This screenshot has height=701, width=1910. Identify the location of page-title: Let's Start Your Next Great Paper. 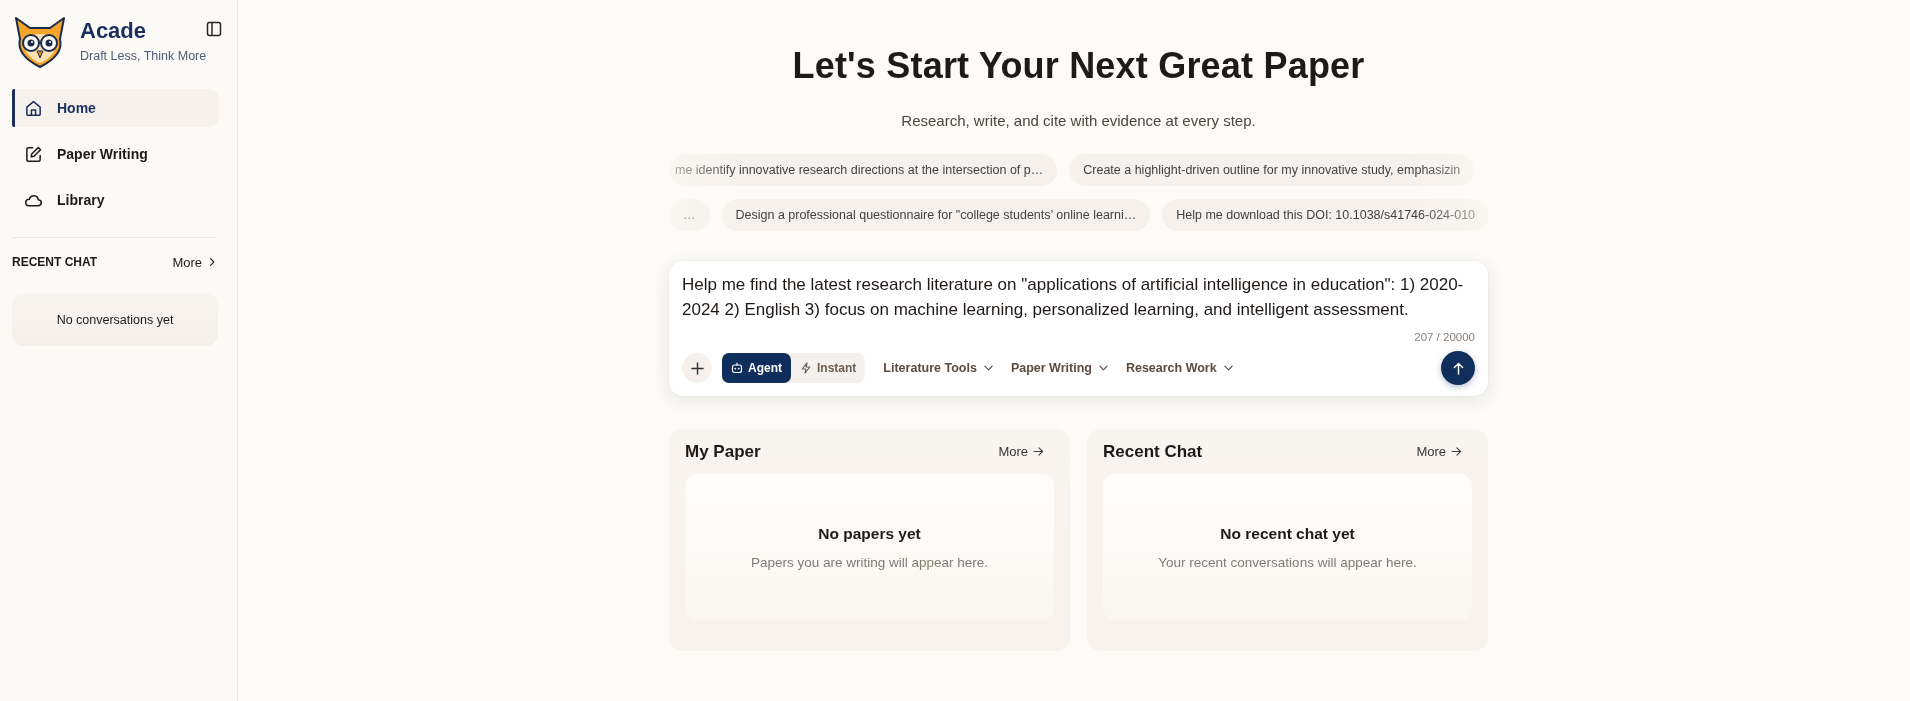
(1078, 66).